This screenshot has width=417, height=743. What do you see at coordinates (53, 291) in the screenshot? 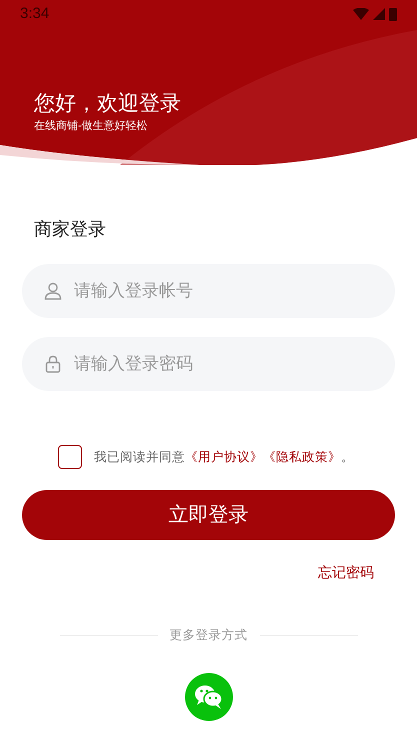
I see `user-icon` at bounding box center [53, 291].